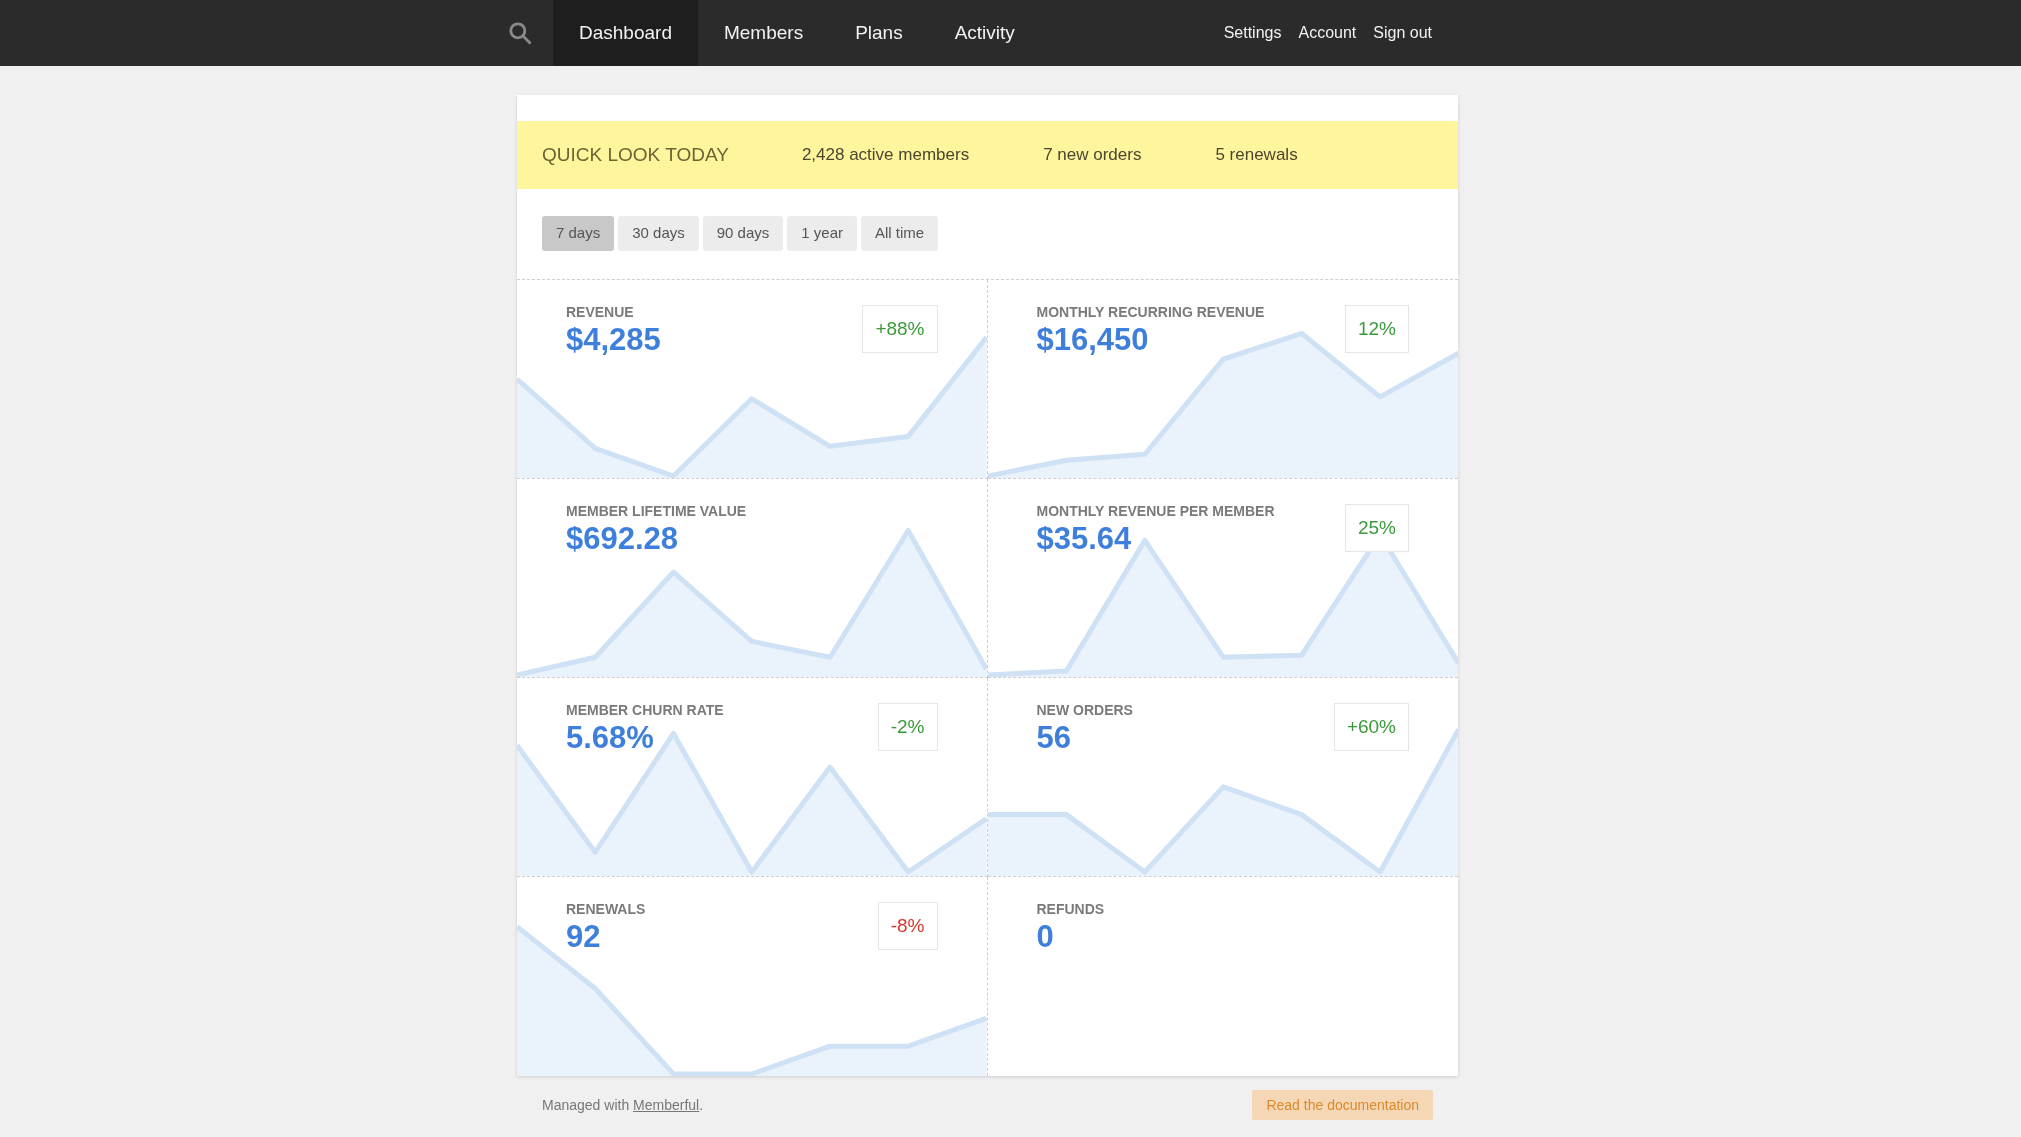  Describe the element at coordinates (1092, 155) in the screenshot. I see `banner-stat: 7 new orders` at that location.